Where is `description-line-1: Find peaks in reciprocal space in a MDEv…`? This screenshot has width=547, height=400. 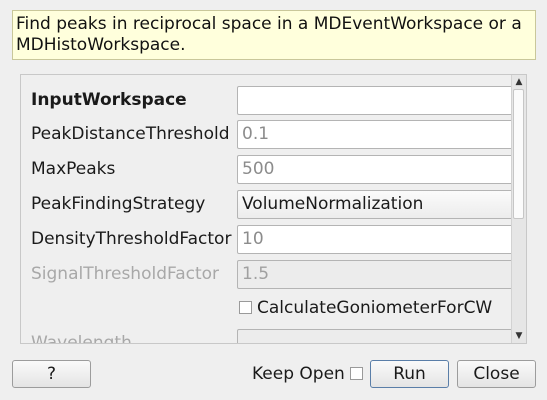
description-line-1: Find peaks in reciprocal space in a MDEv… is located at coordinates (269, 24).